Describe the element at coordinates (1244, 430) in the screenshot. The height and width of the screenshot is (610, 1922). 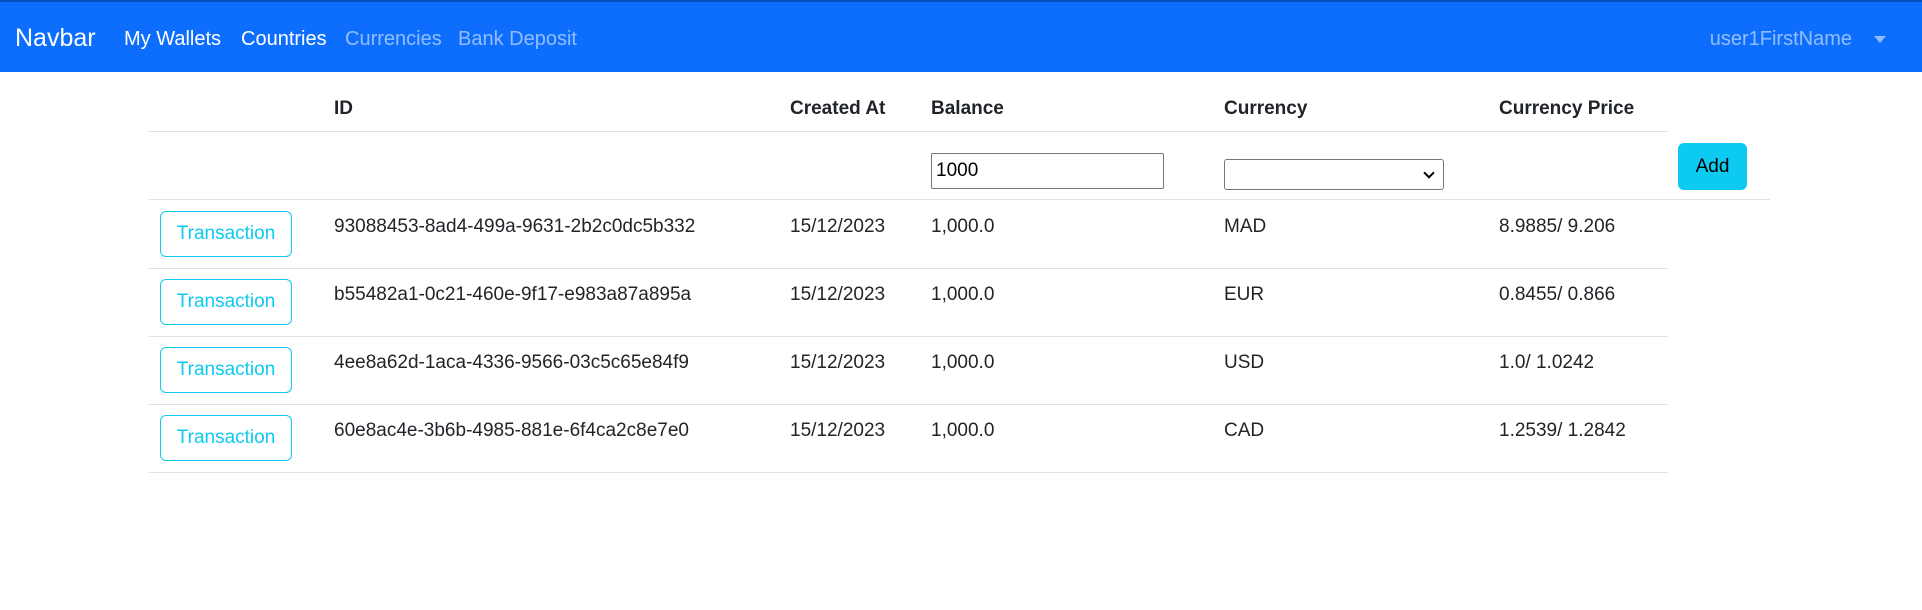
I see `cell-currency: CAD` at that location.